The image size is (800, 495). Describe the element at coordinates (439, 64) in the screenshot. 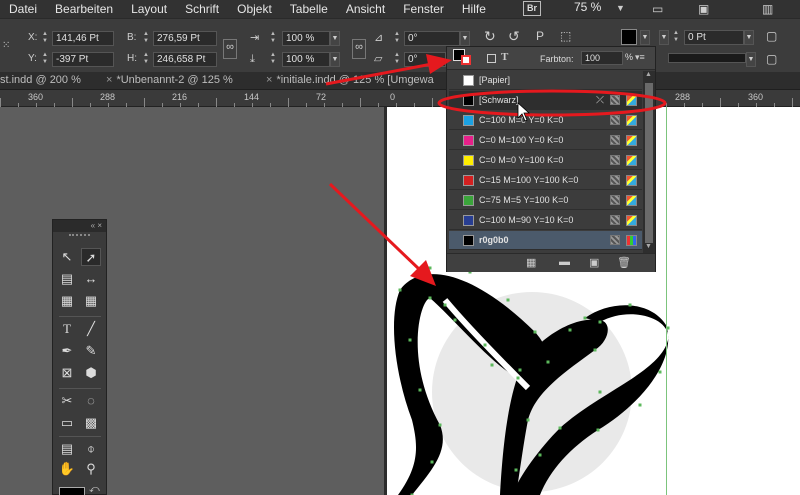

I see `annotation-arrowhead` at that location.